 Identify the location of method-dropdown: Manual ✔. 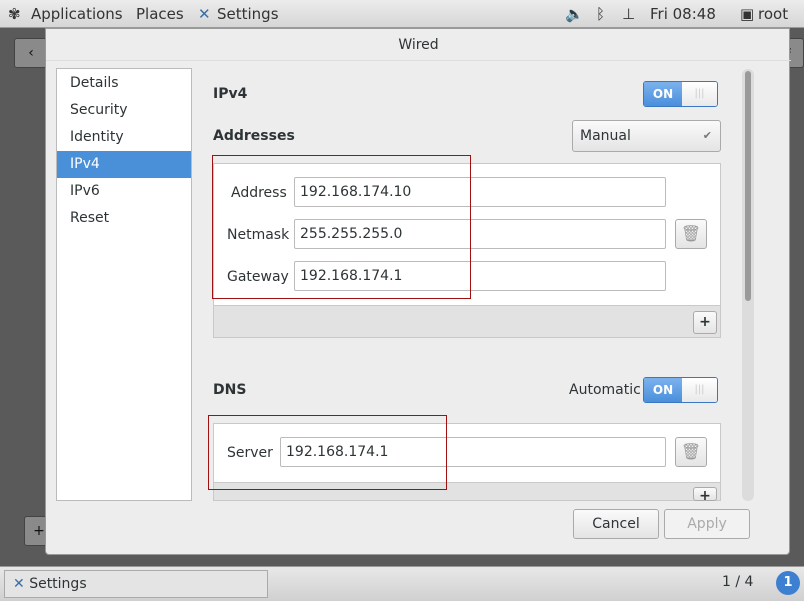
(646, 136).